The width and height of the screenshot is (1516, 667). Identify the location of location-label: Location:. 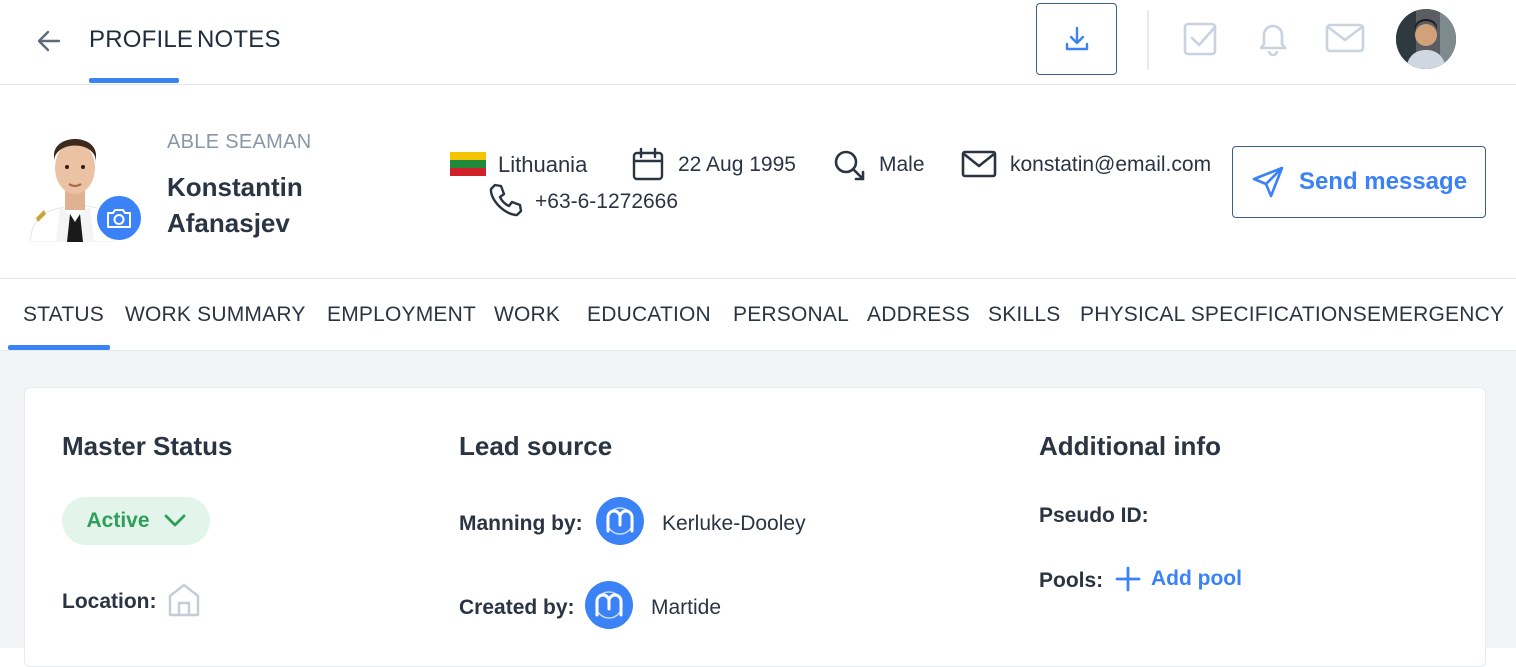
(109, 601).